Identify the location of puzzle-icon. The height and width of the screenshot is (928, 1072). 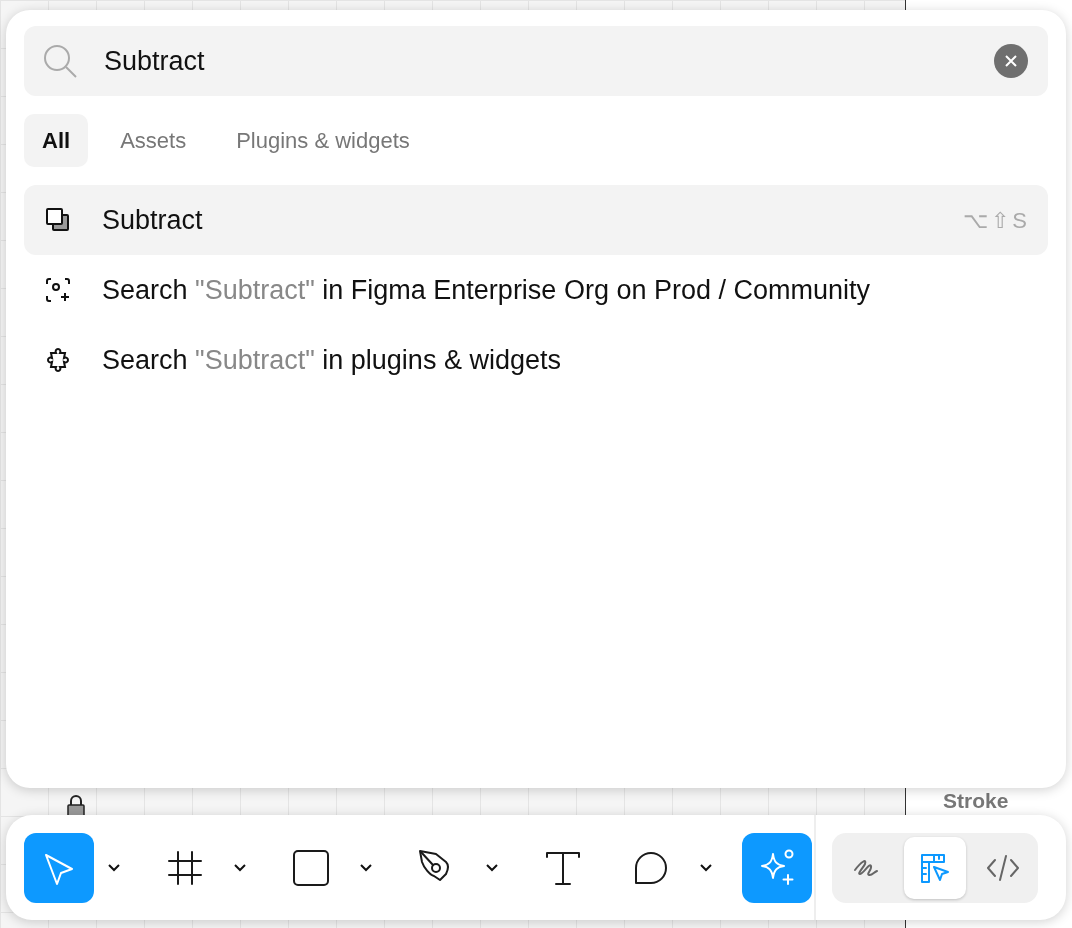
(58, 360).